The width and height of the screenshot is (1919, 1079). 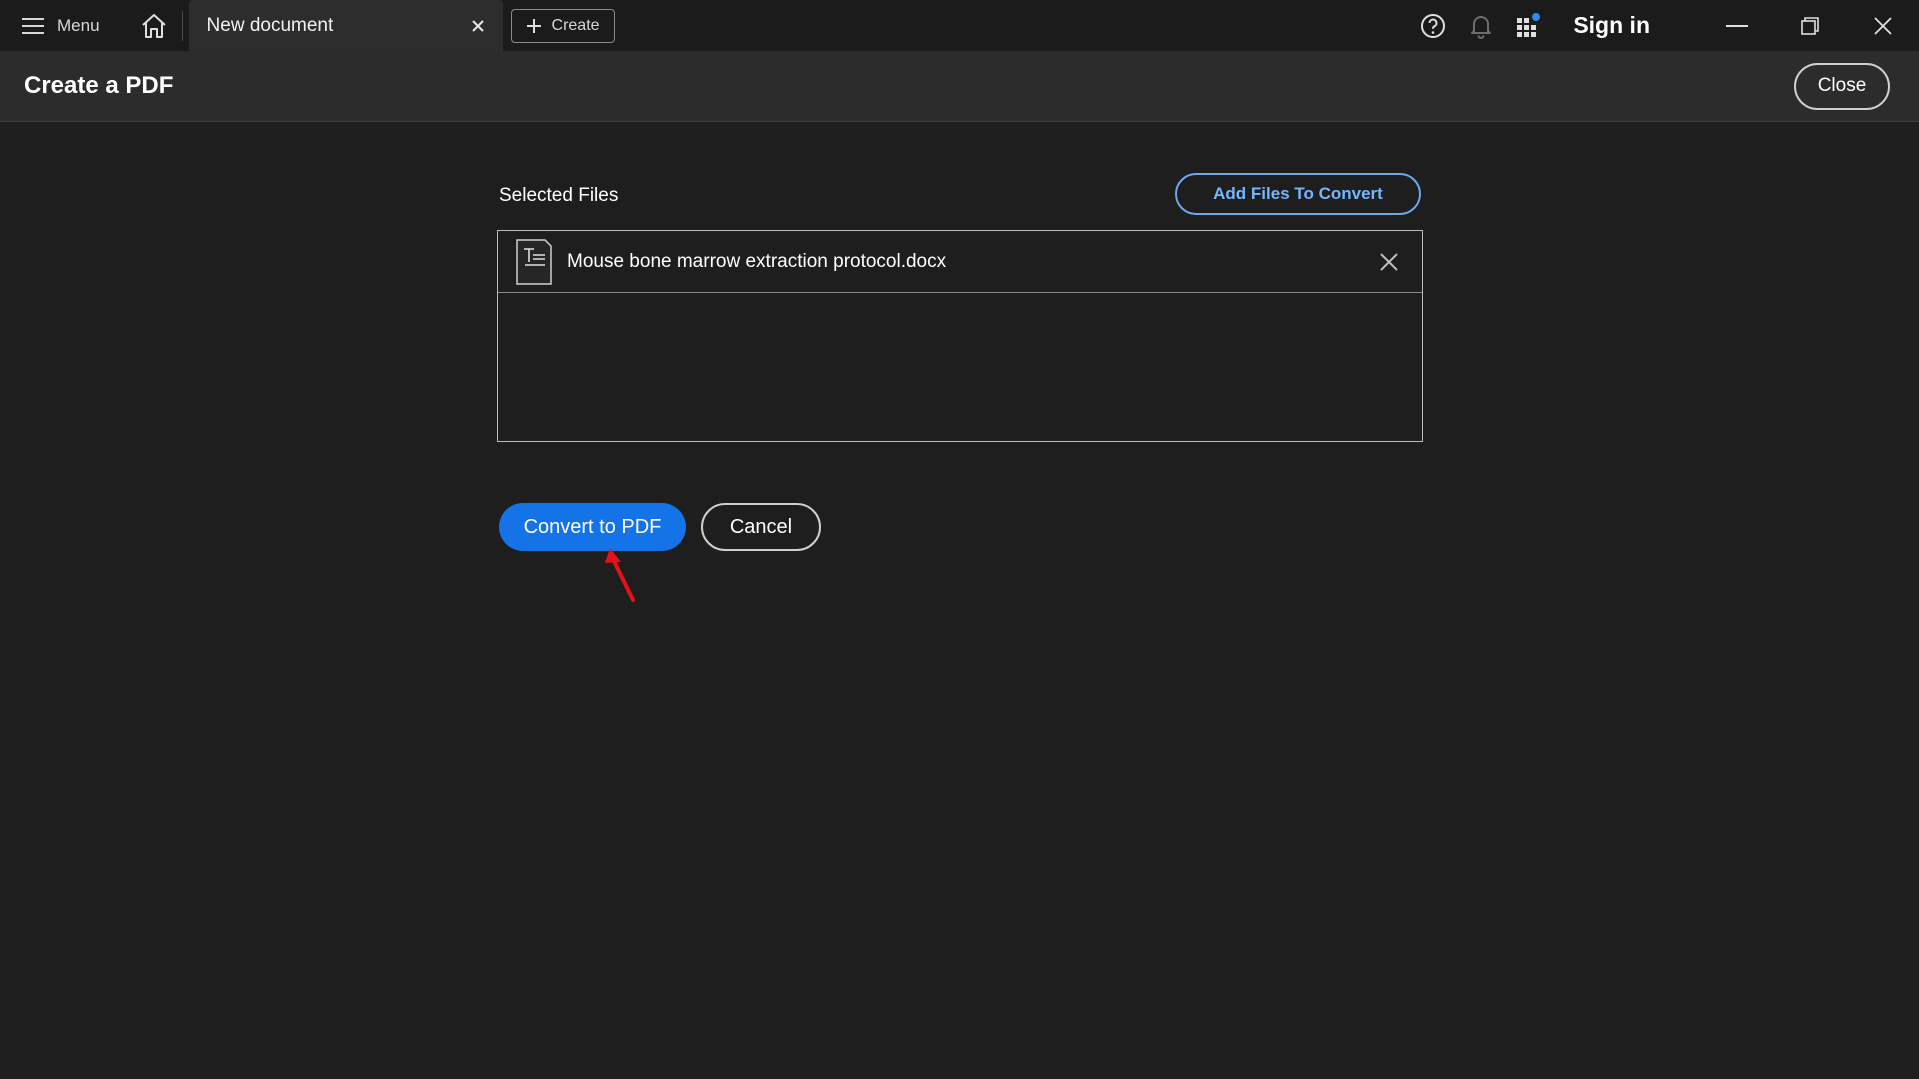 What do you see at coordinates (620, 575) in the screenshot?
I see `annotation-arrow-icon` at bounding box center [620, 575].